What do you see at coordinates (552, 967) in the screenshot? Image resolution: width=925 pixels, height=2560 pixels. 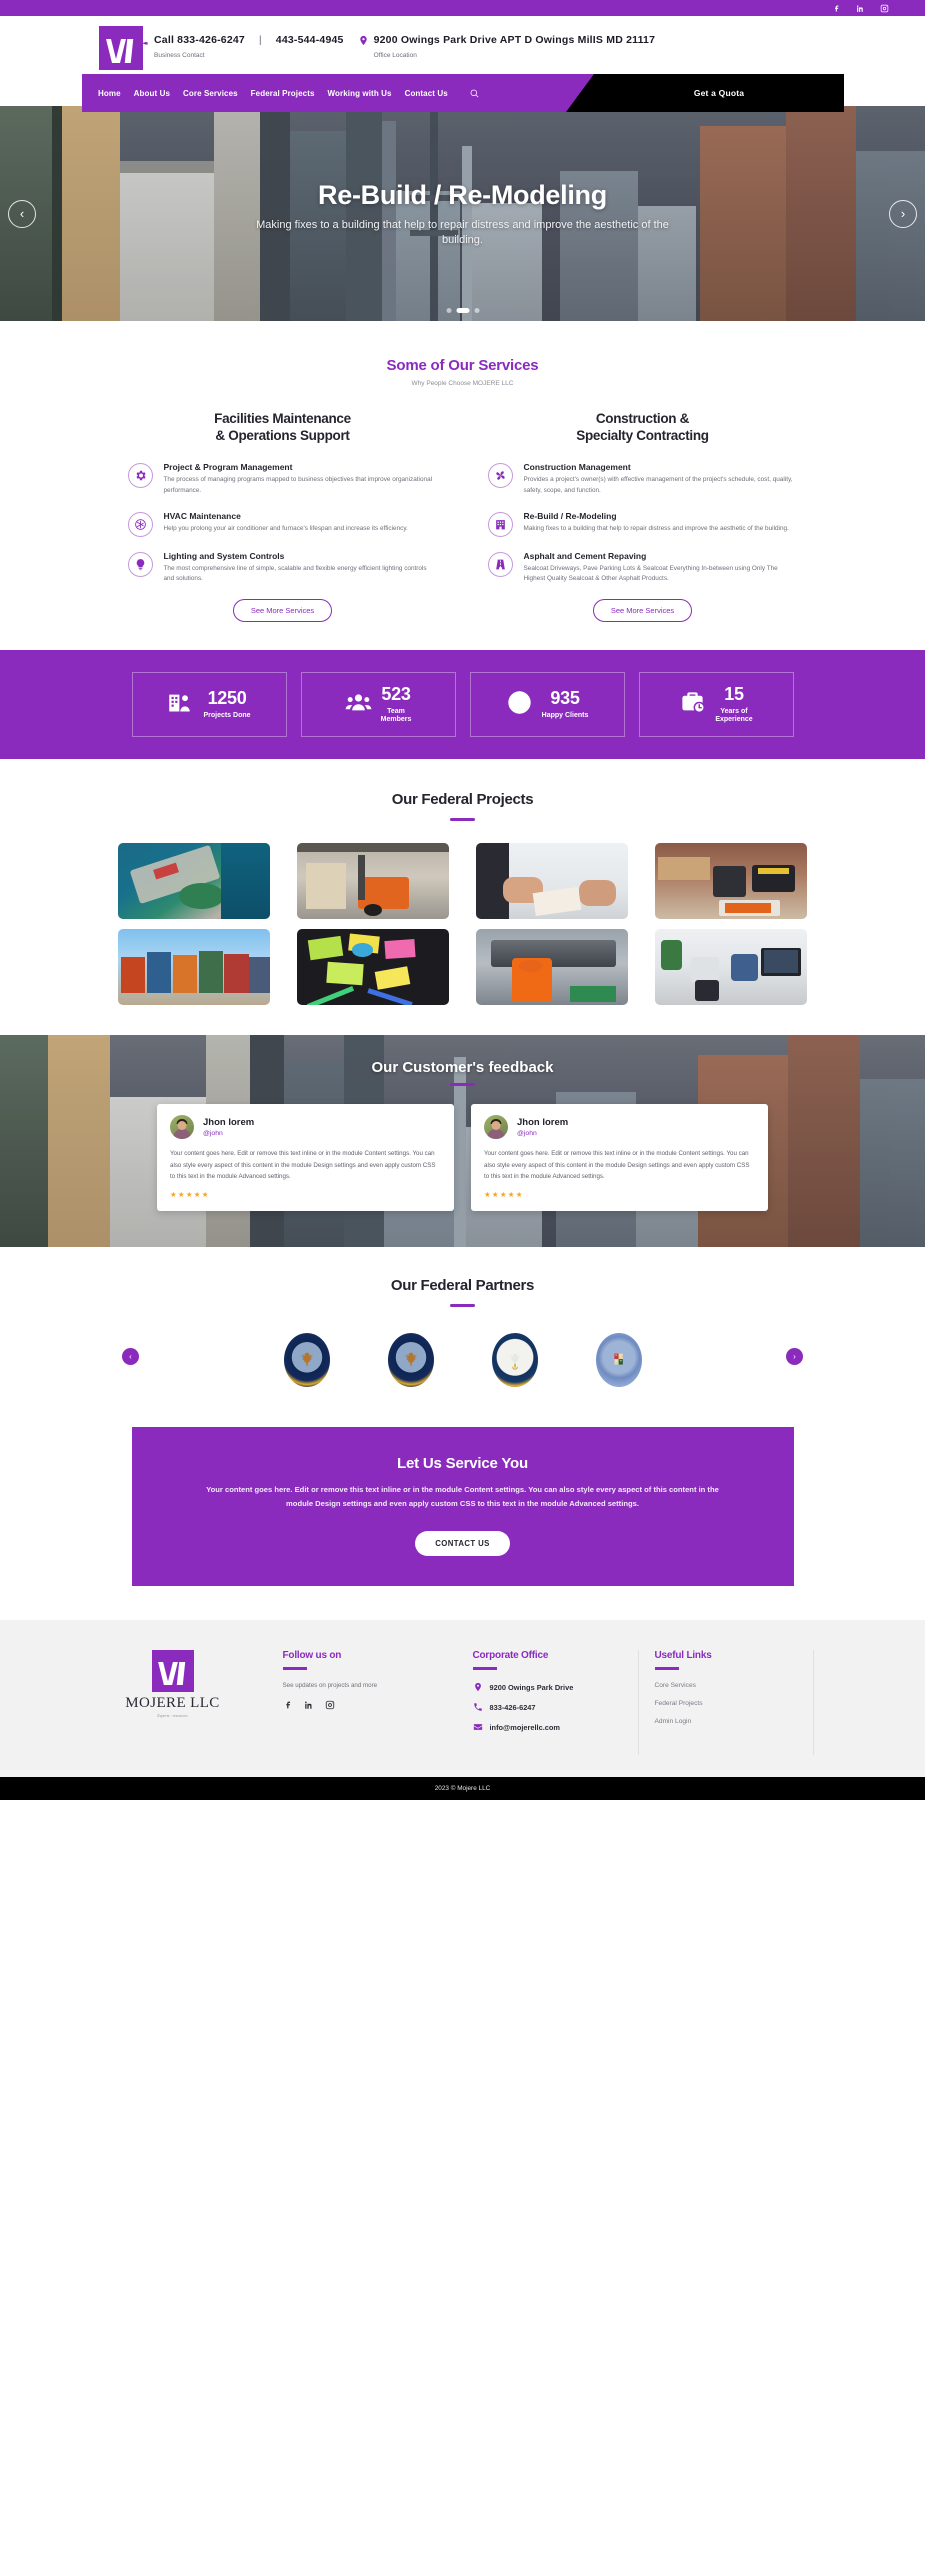 I see `project-tile-worker-machinery` at bounding box center [552, 967].